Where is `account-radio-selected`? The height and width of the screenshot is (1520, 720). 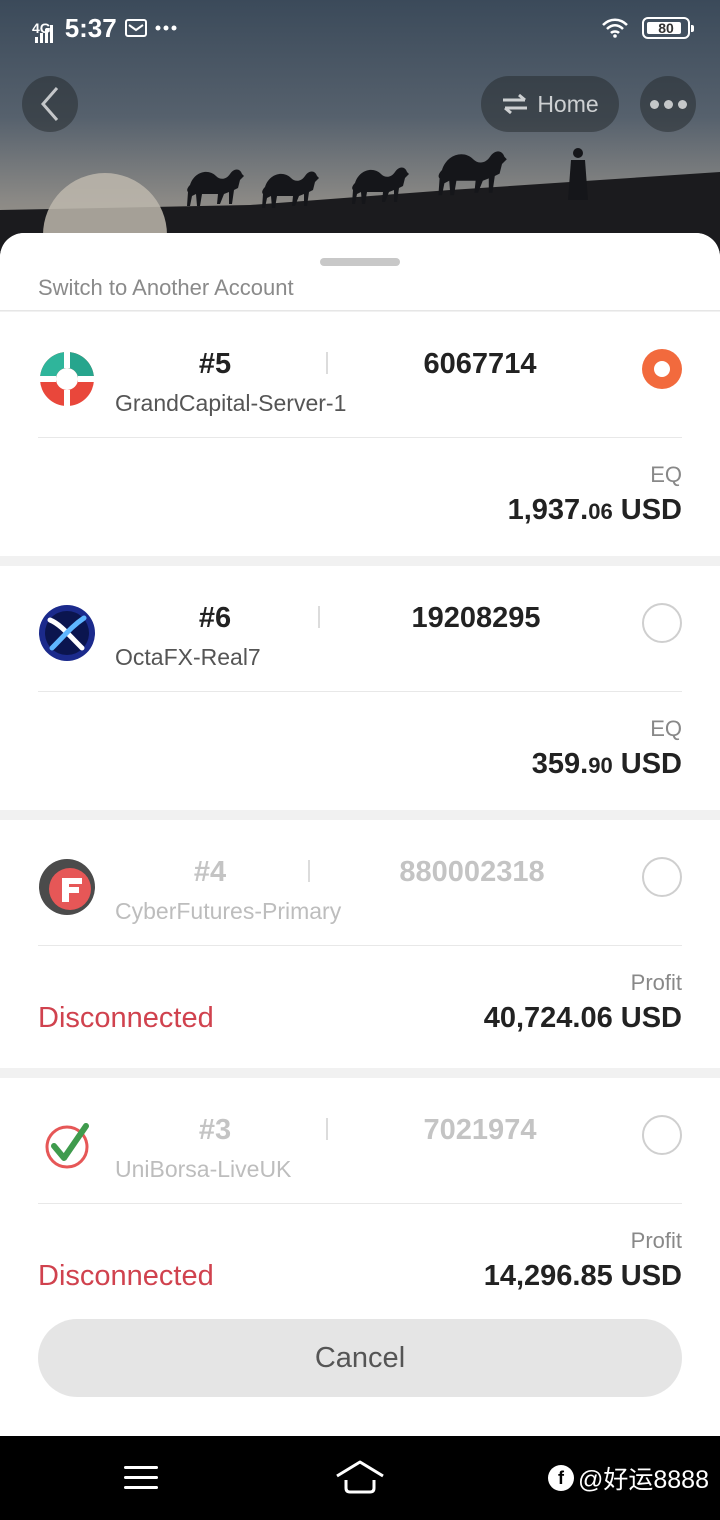
account-radio-selected is located at coordinates (662, 369).